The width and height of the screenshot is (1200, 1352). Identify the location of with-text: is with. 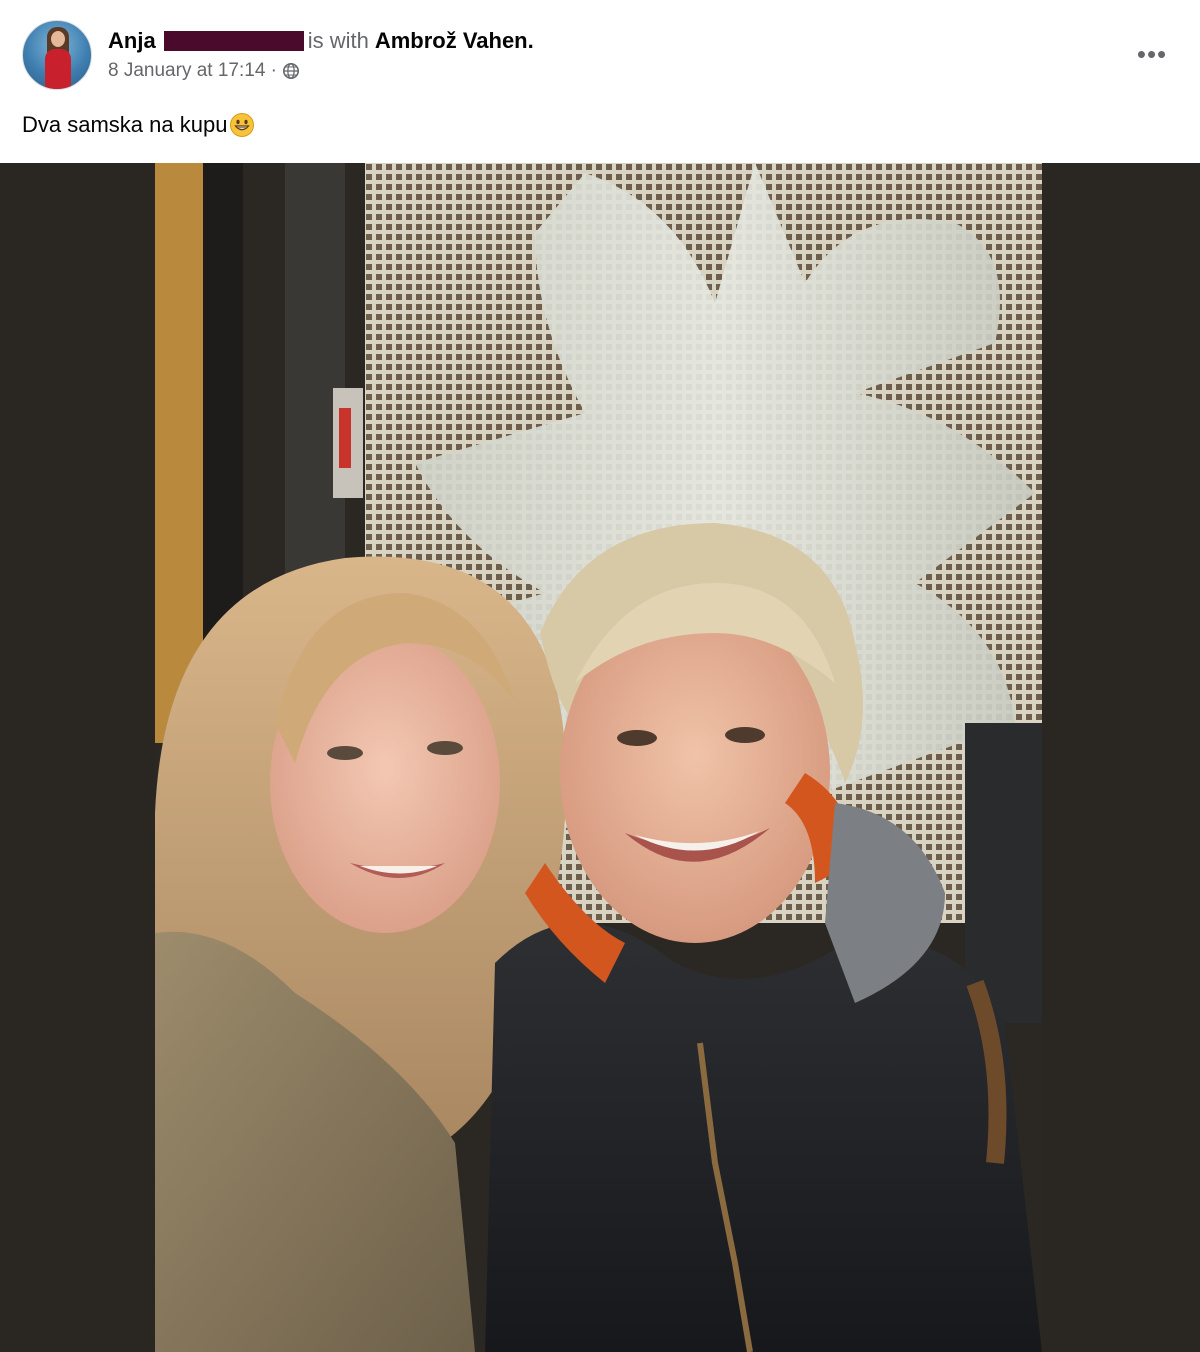
(338, 40).